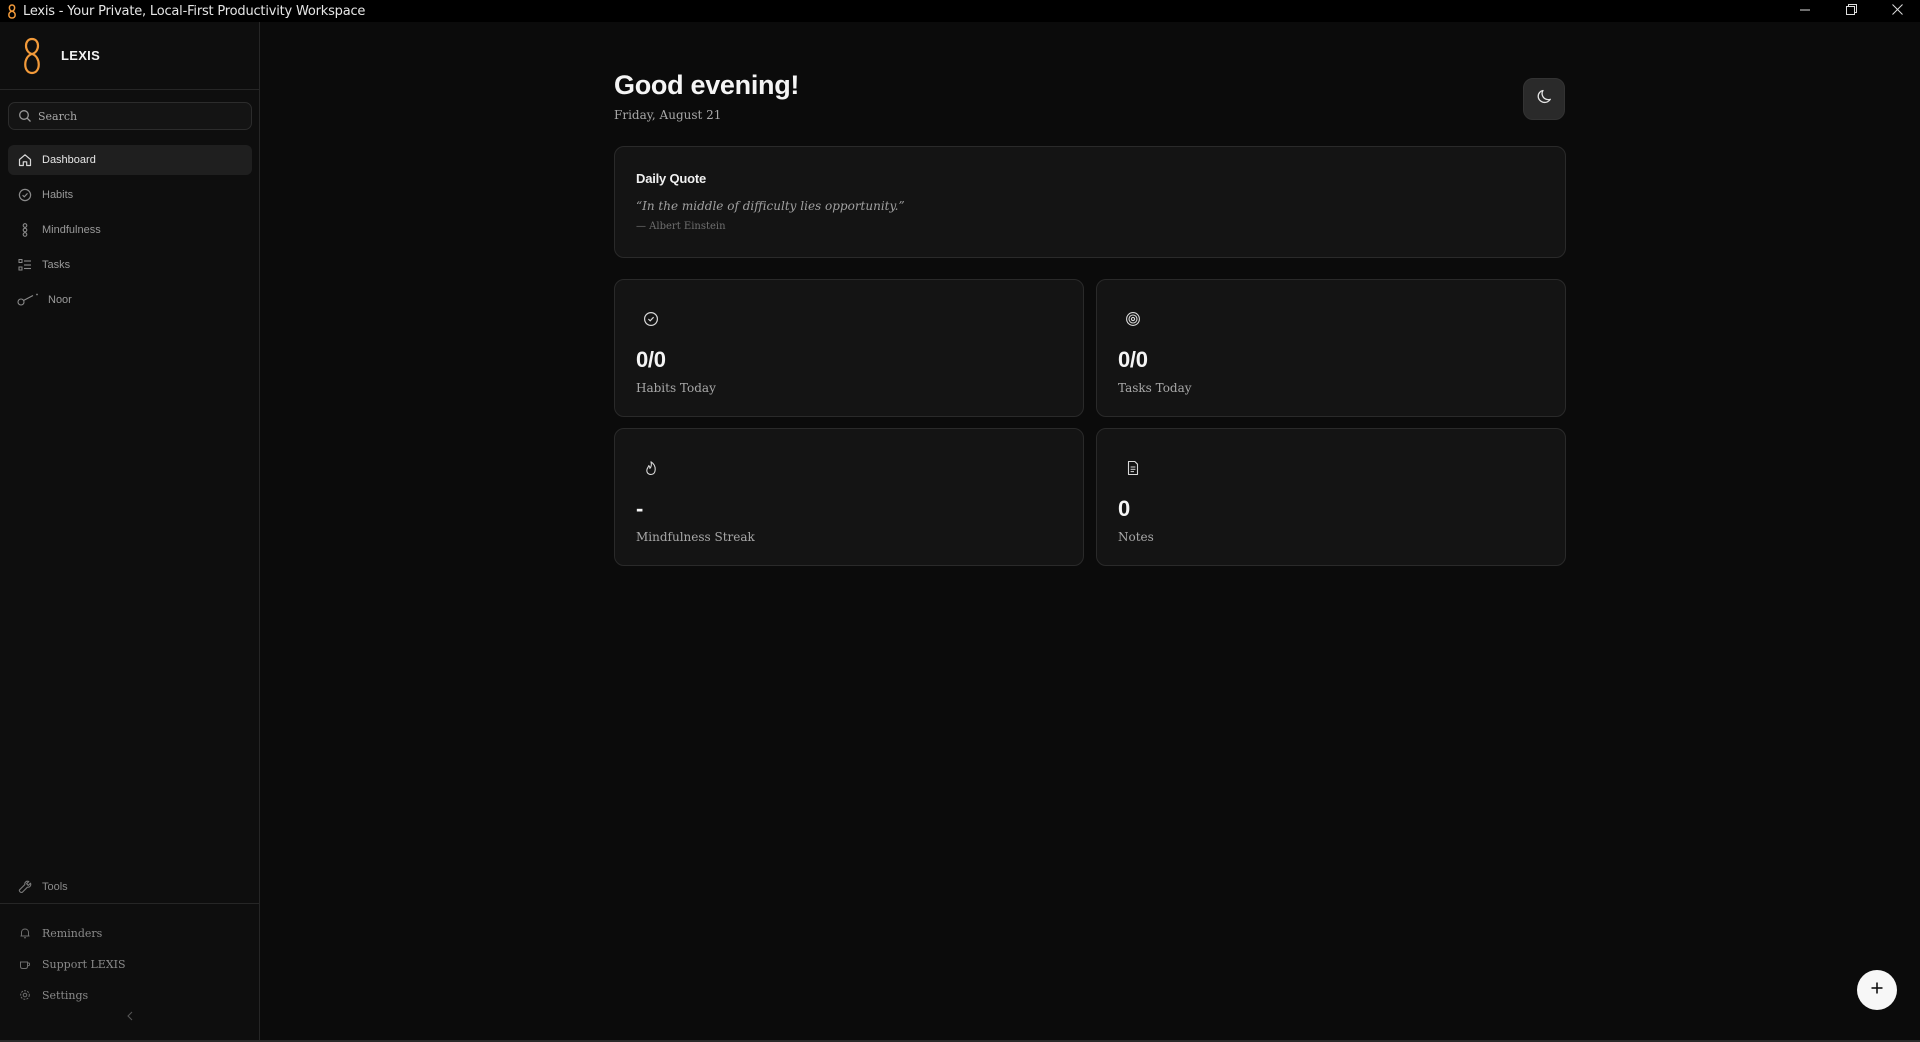 Image resolution: width=1920 pixels, height=1042 pixels. I want to click on sidebar-item-label: Mindfulness, so click(71, 230).